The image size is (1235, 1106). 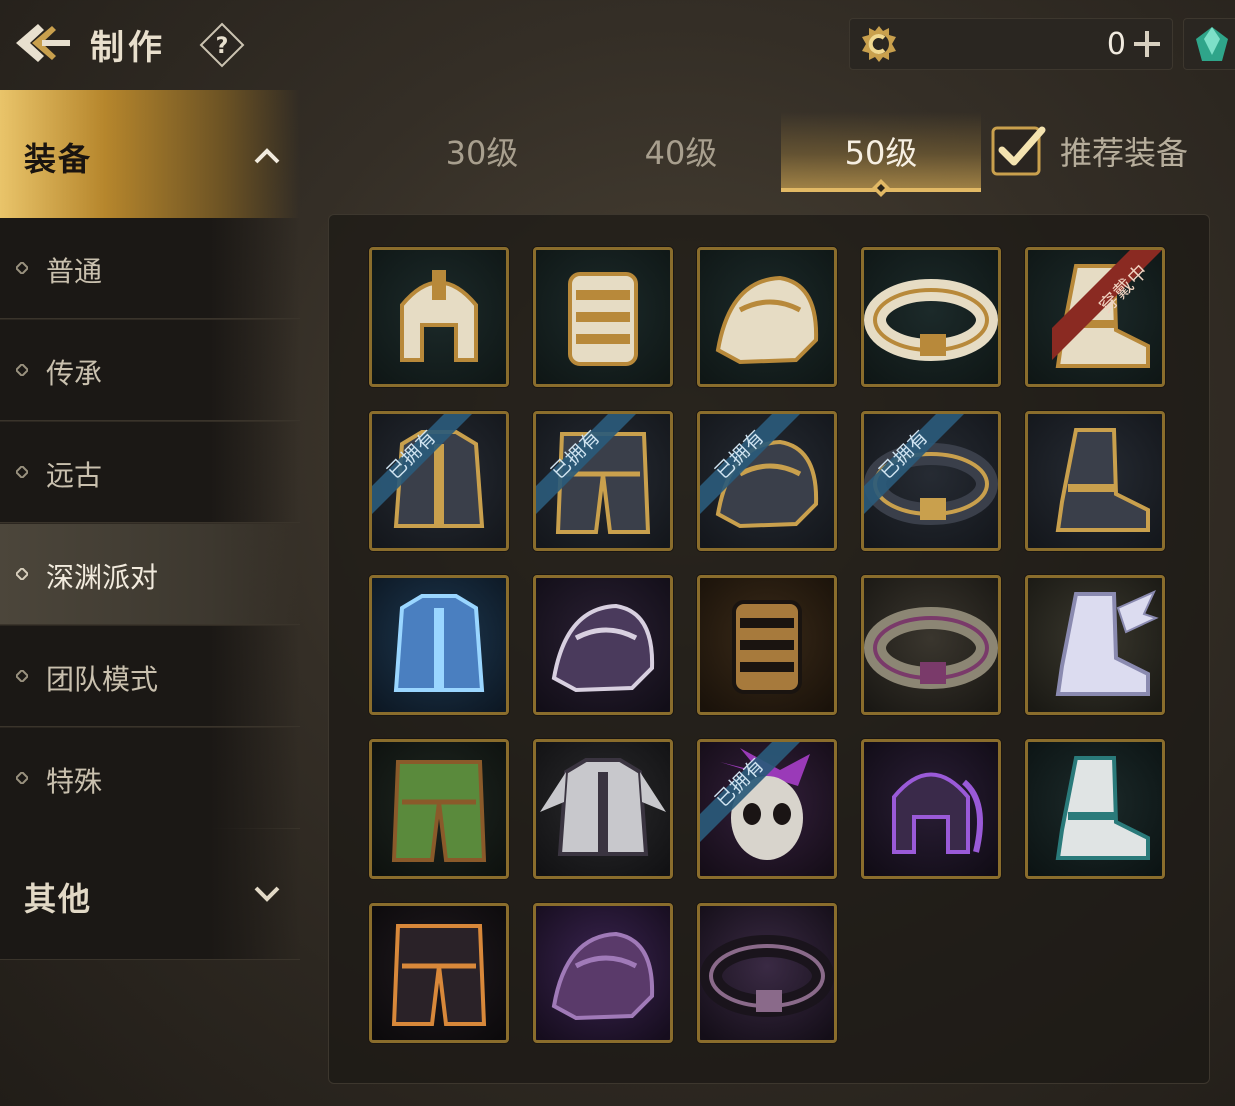 What do you see at coordinates (267, 894) in the screenshot?
I see `chevron-down-icon` at bounding box center [267, 894].